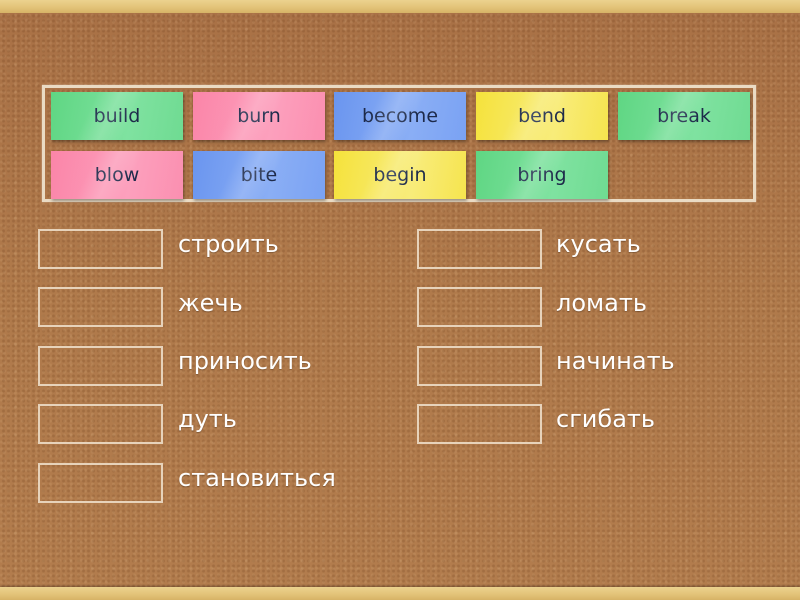 This screenshot has width=800, height=600. Describe the element at coordinates (601, 303) in the screenshot. I see `target-label: ломать` at that location.